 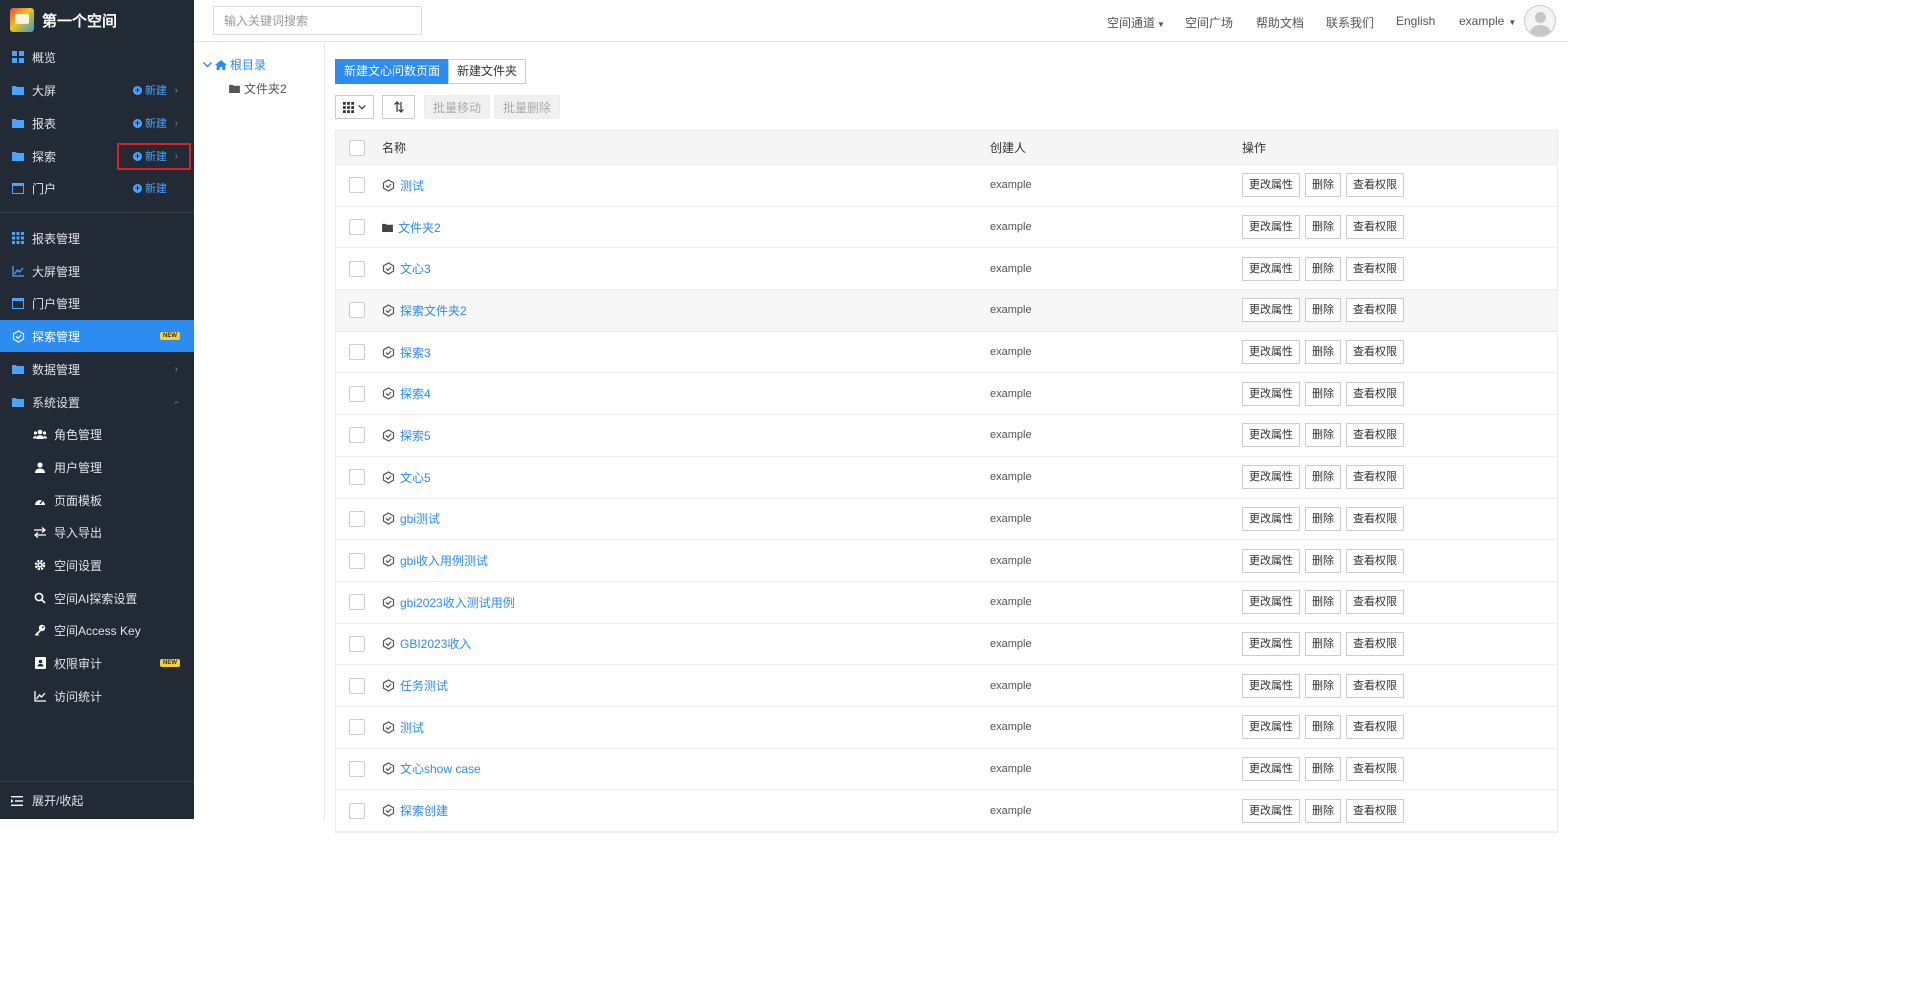 What do you see at coordinates (1487, 21) in the screenshot?
I see `user-menu-dropdown: example ▼` at bounding box center [1487, 21].